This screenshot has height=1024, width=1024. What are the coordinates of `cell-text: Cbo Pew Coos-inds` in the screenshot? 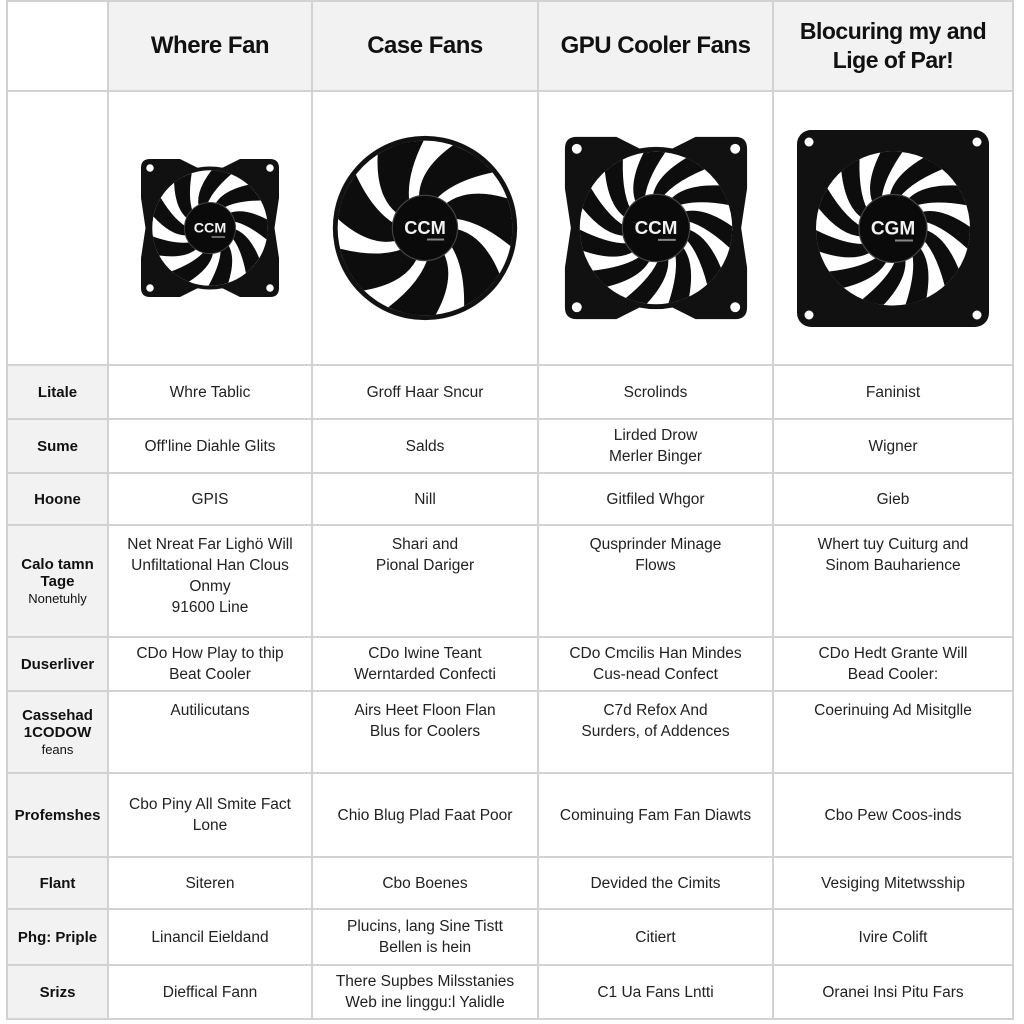 It's located at (893, 815).